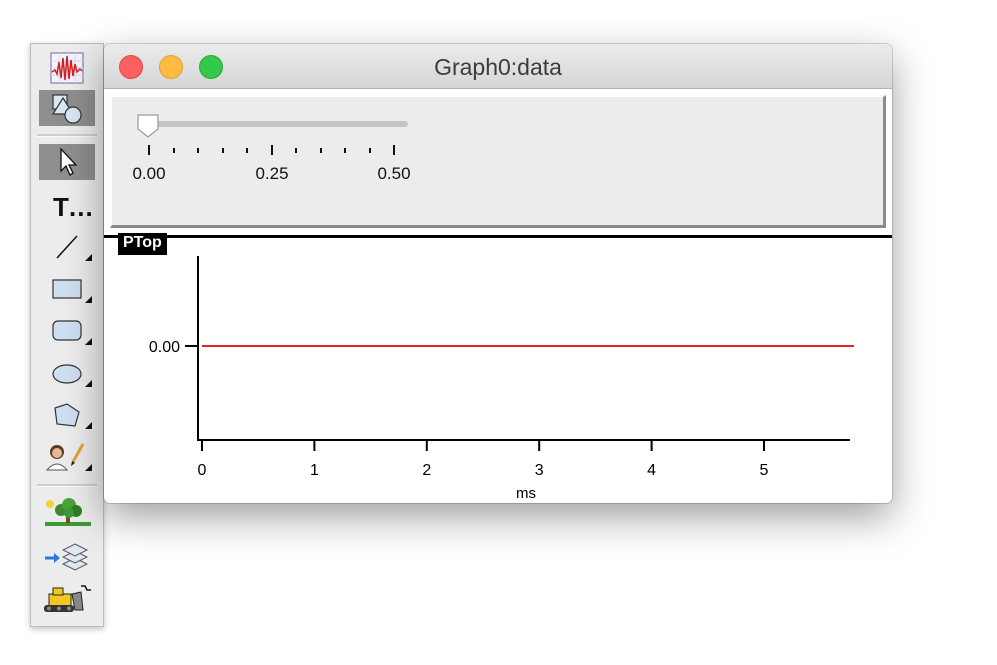  Describe the element at coordinates (67, 288) in the screenshot. I see `rectangle-tool-button` at that location.